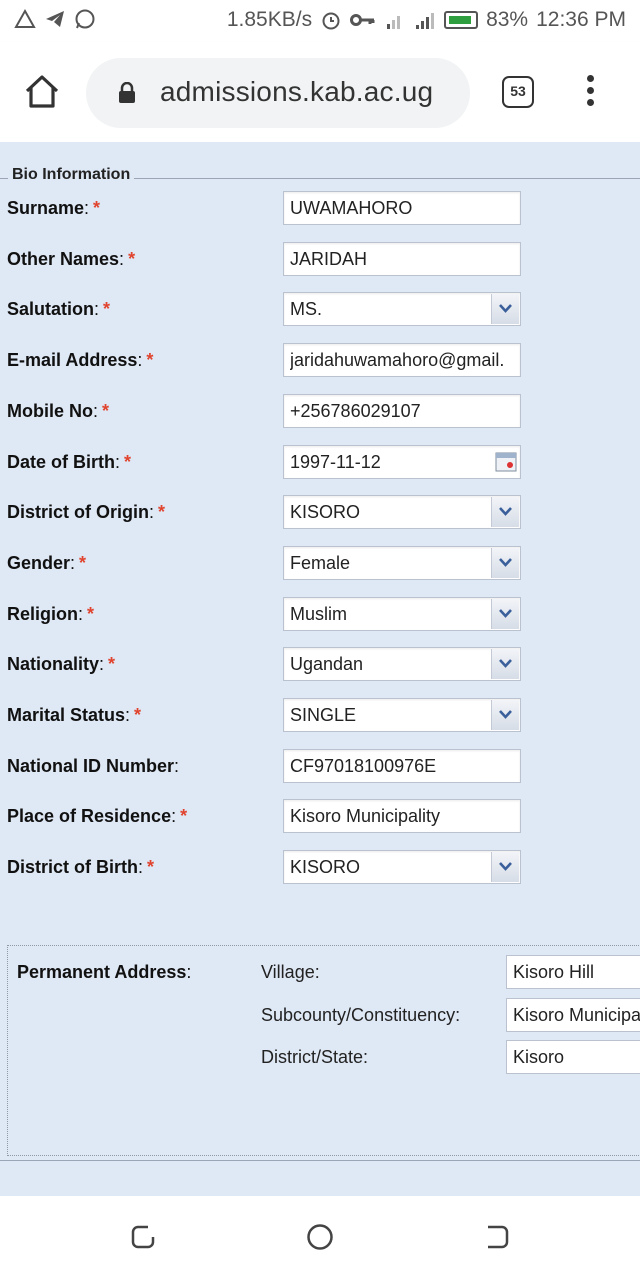 Image resolution: width=640 pixels, height=1280 pixels. I want to click on district-of-origin-select: KISORO, so click(402, 512).